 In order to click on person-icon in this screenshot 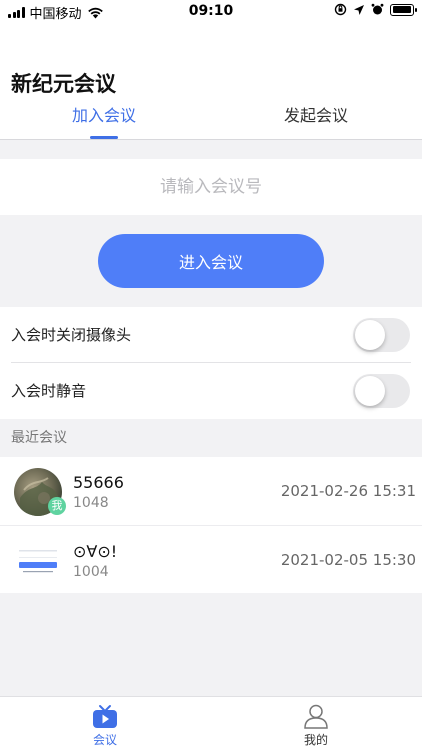, I will do `click(316, 716)`.